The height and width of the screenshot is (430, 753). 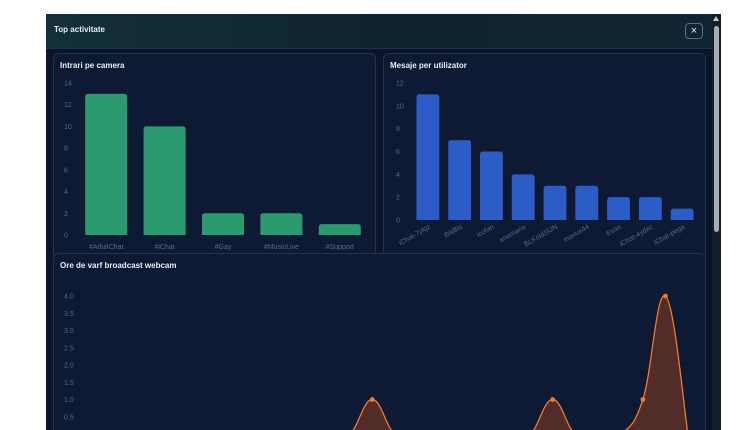 I want to click on x-tick-label: Evaa, so click(x=613, y=231).